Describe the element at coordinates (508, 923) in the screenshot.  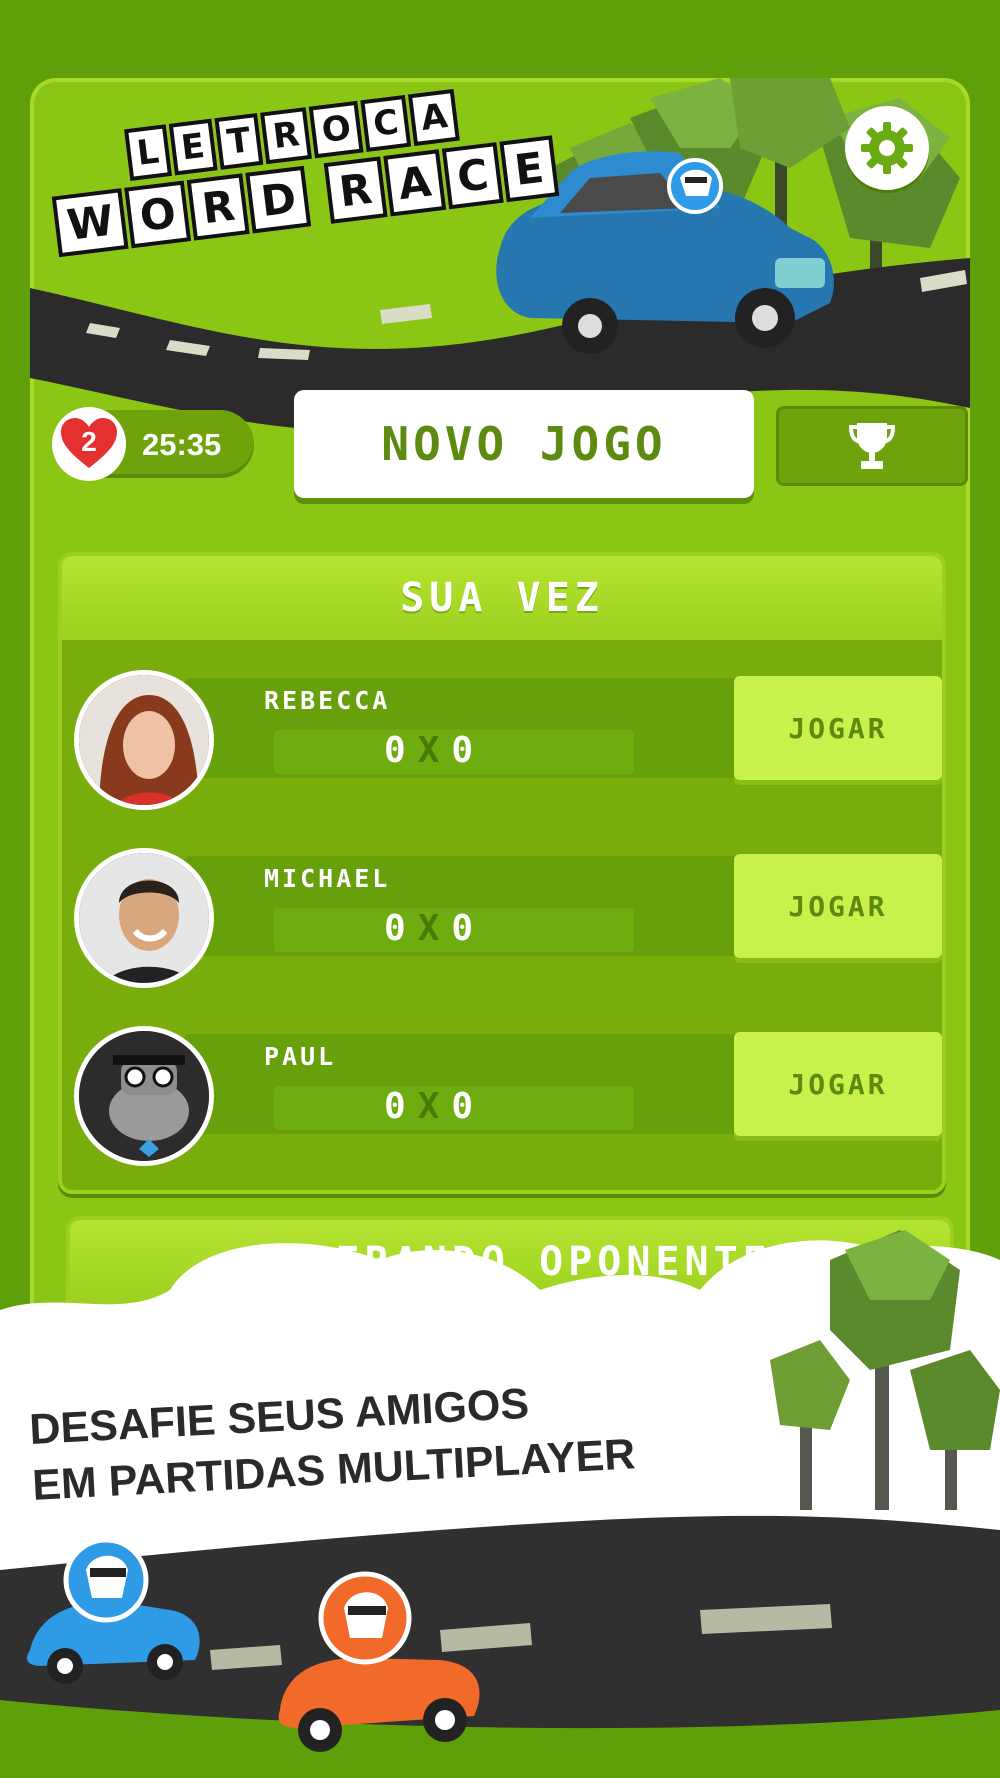
I see `match-row: MICHAEL 0X0 JOGAR` at that location.